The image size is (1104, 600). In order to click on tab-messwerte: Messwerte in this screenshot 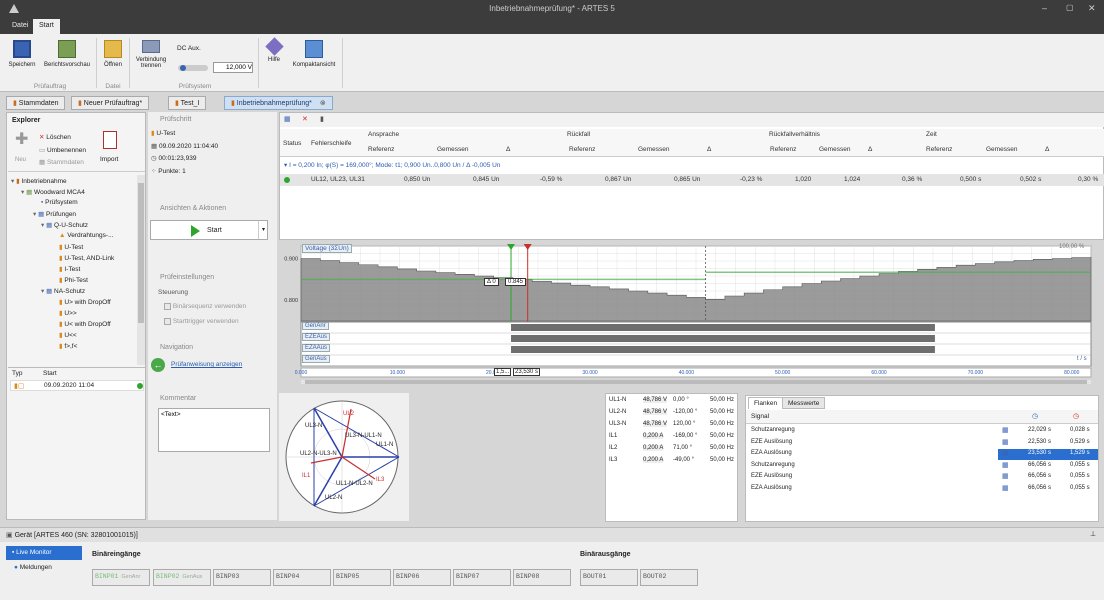, I will do `click(804, 403)`.